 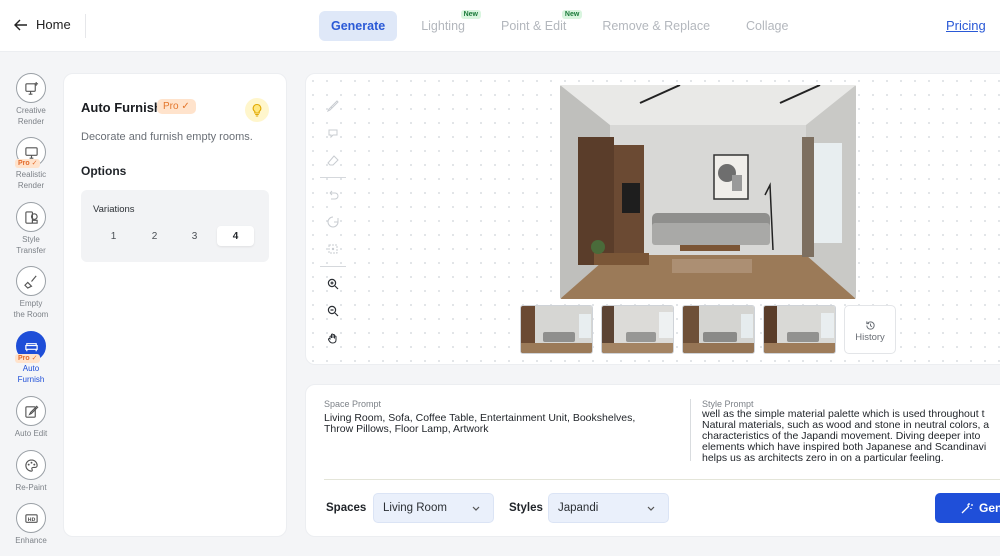 What do you see at coordinates (31, 411) in the screenshot?
I see `edit-icon` at bounding box center [31, 411].